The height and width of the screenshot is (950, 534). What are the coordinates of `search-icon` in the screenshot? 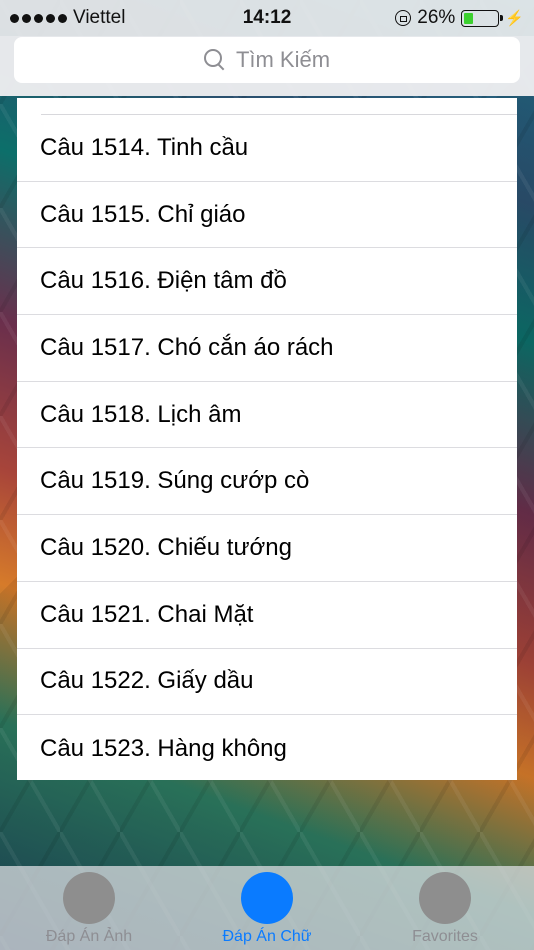 It's located at (214, 60).